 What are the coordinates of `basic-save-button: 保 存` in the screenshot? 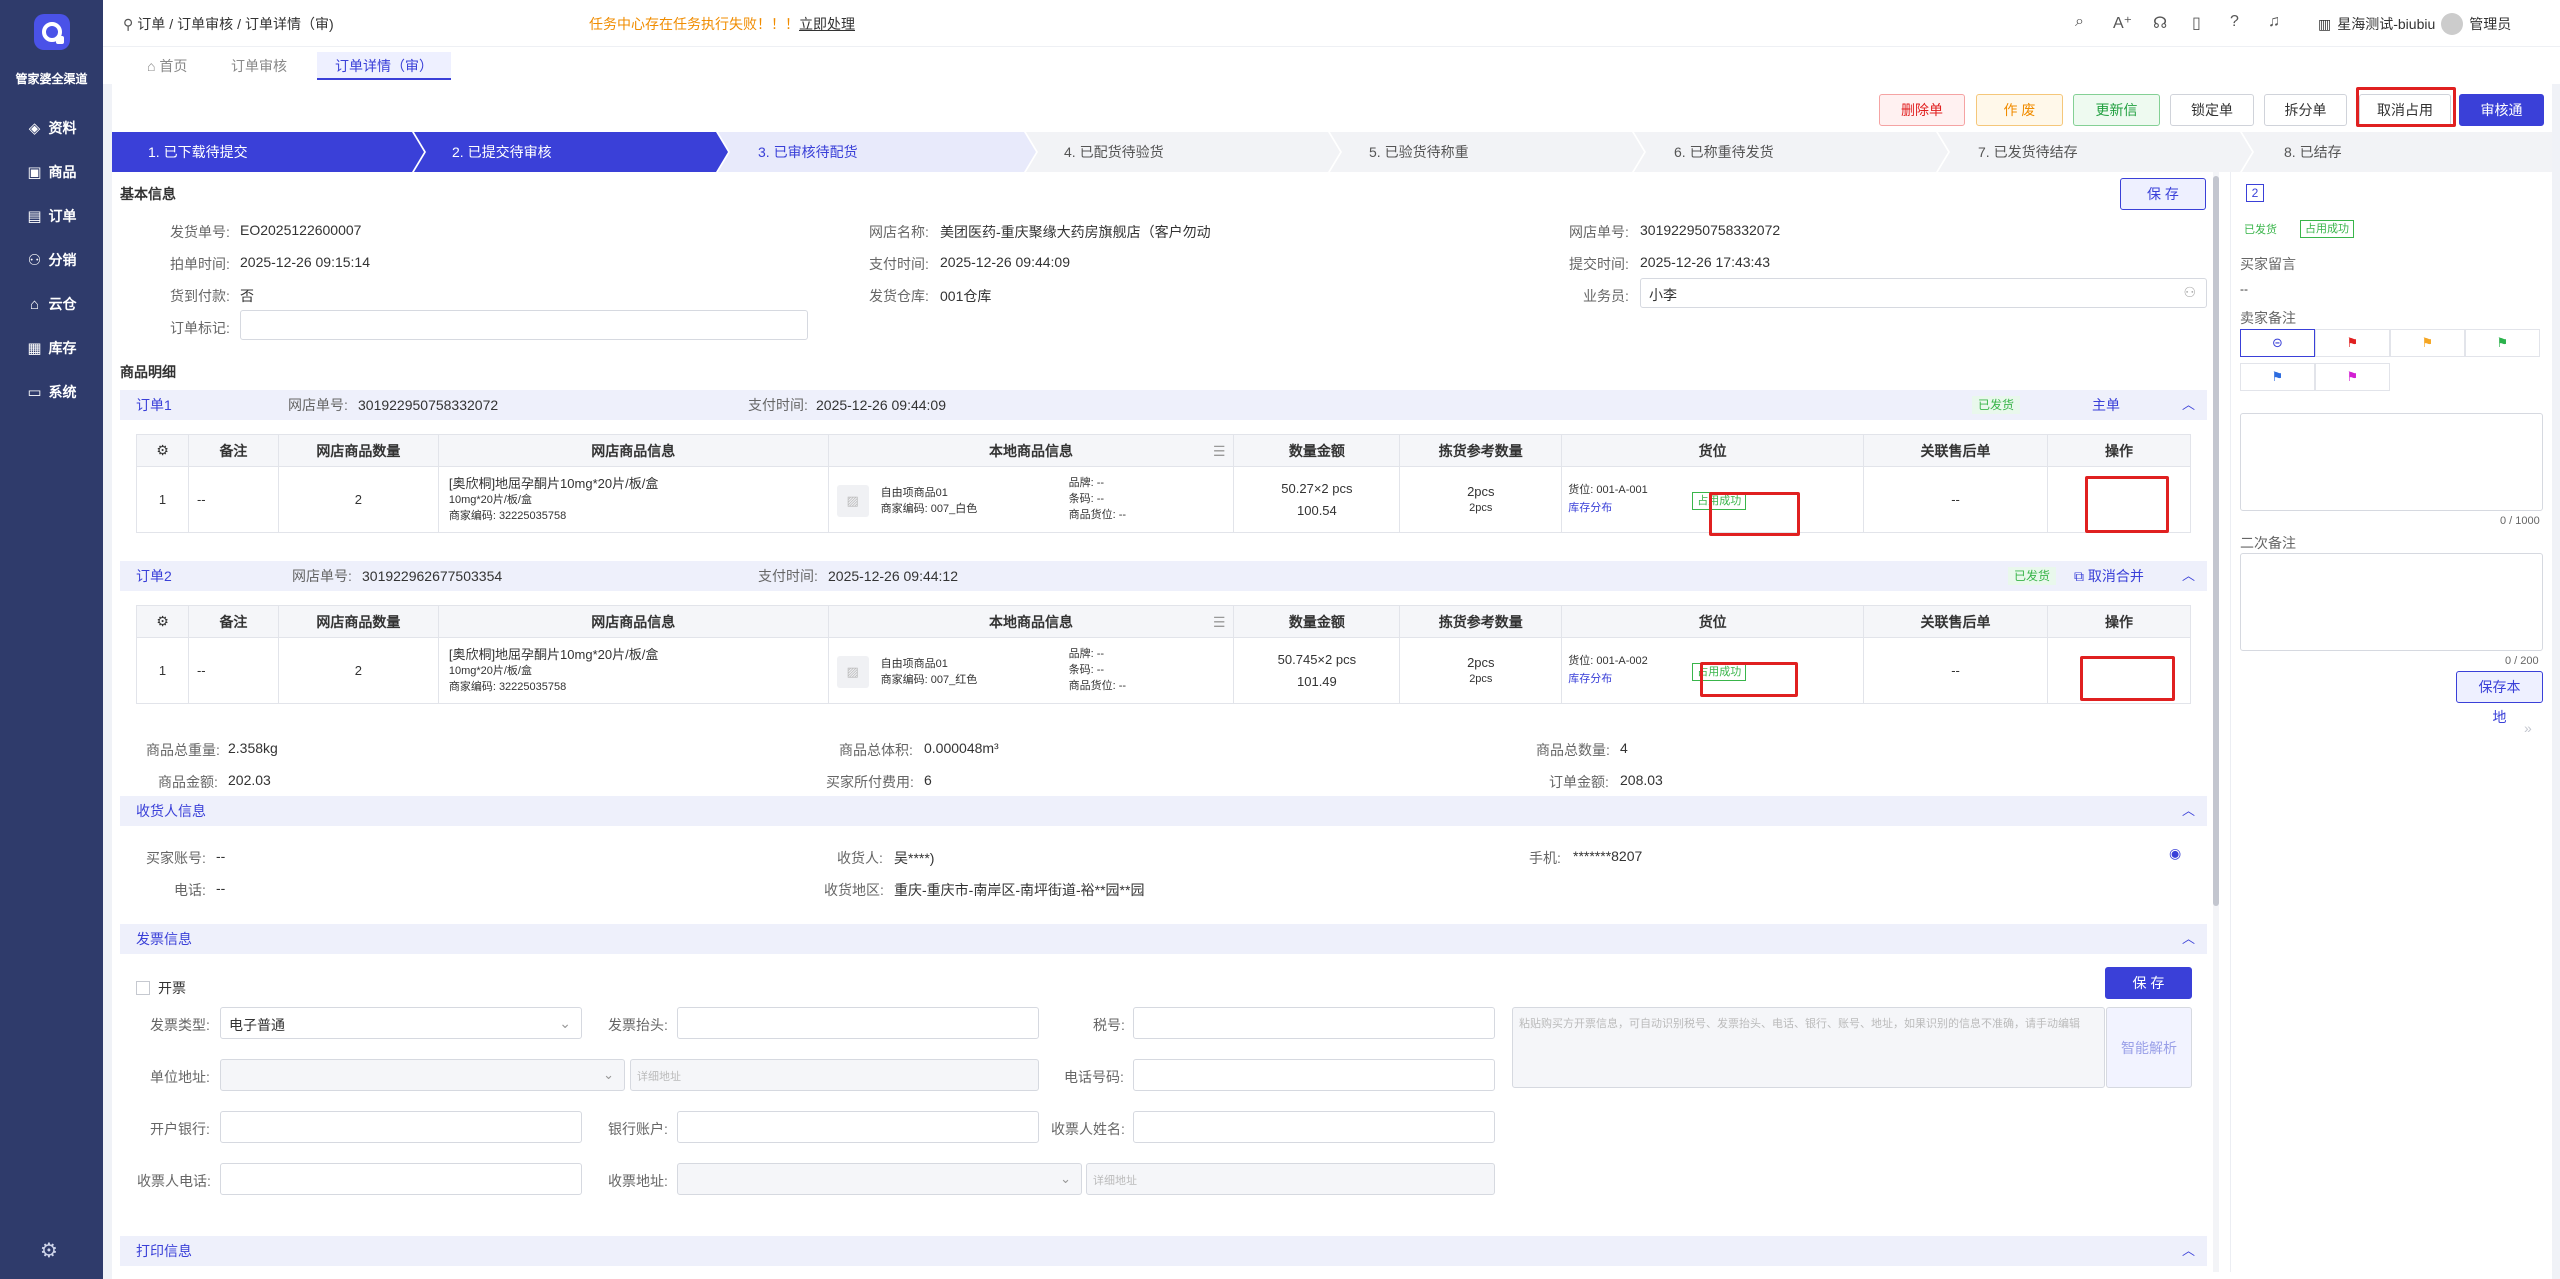 It's located at (2163, 194).